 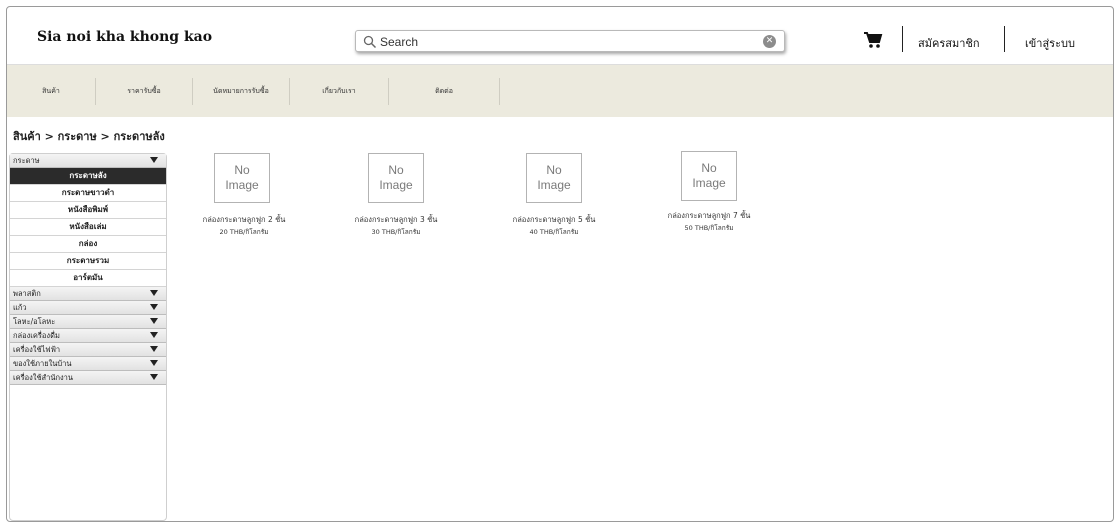 What do you see at coordinates (444, 91) in the screenshot?
I see `nav-item-contact: ติดต่อ` at bounding box center [444, 91].